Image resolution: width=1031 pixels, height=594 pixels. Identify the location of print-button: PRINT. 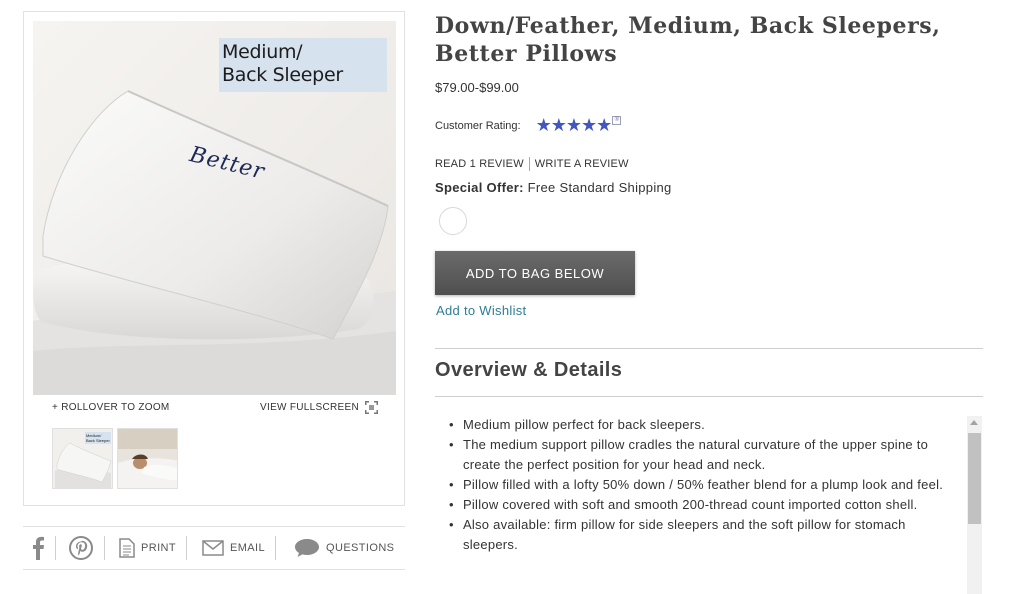
(147, 548).